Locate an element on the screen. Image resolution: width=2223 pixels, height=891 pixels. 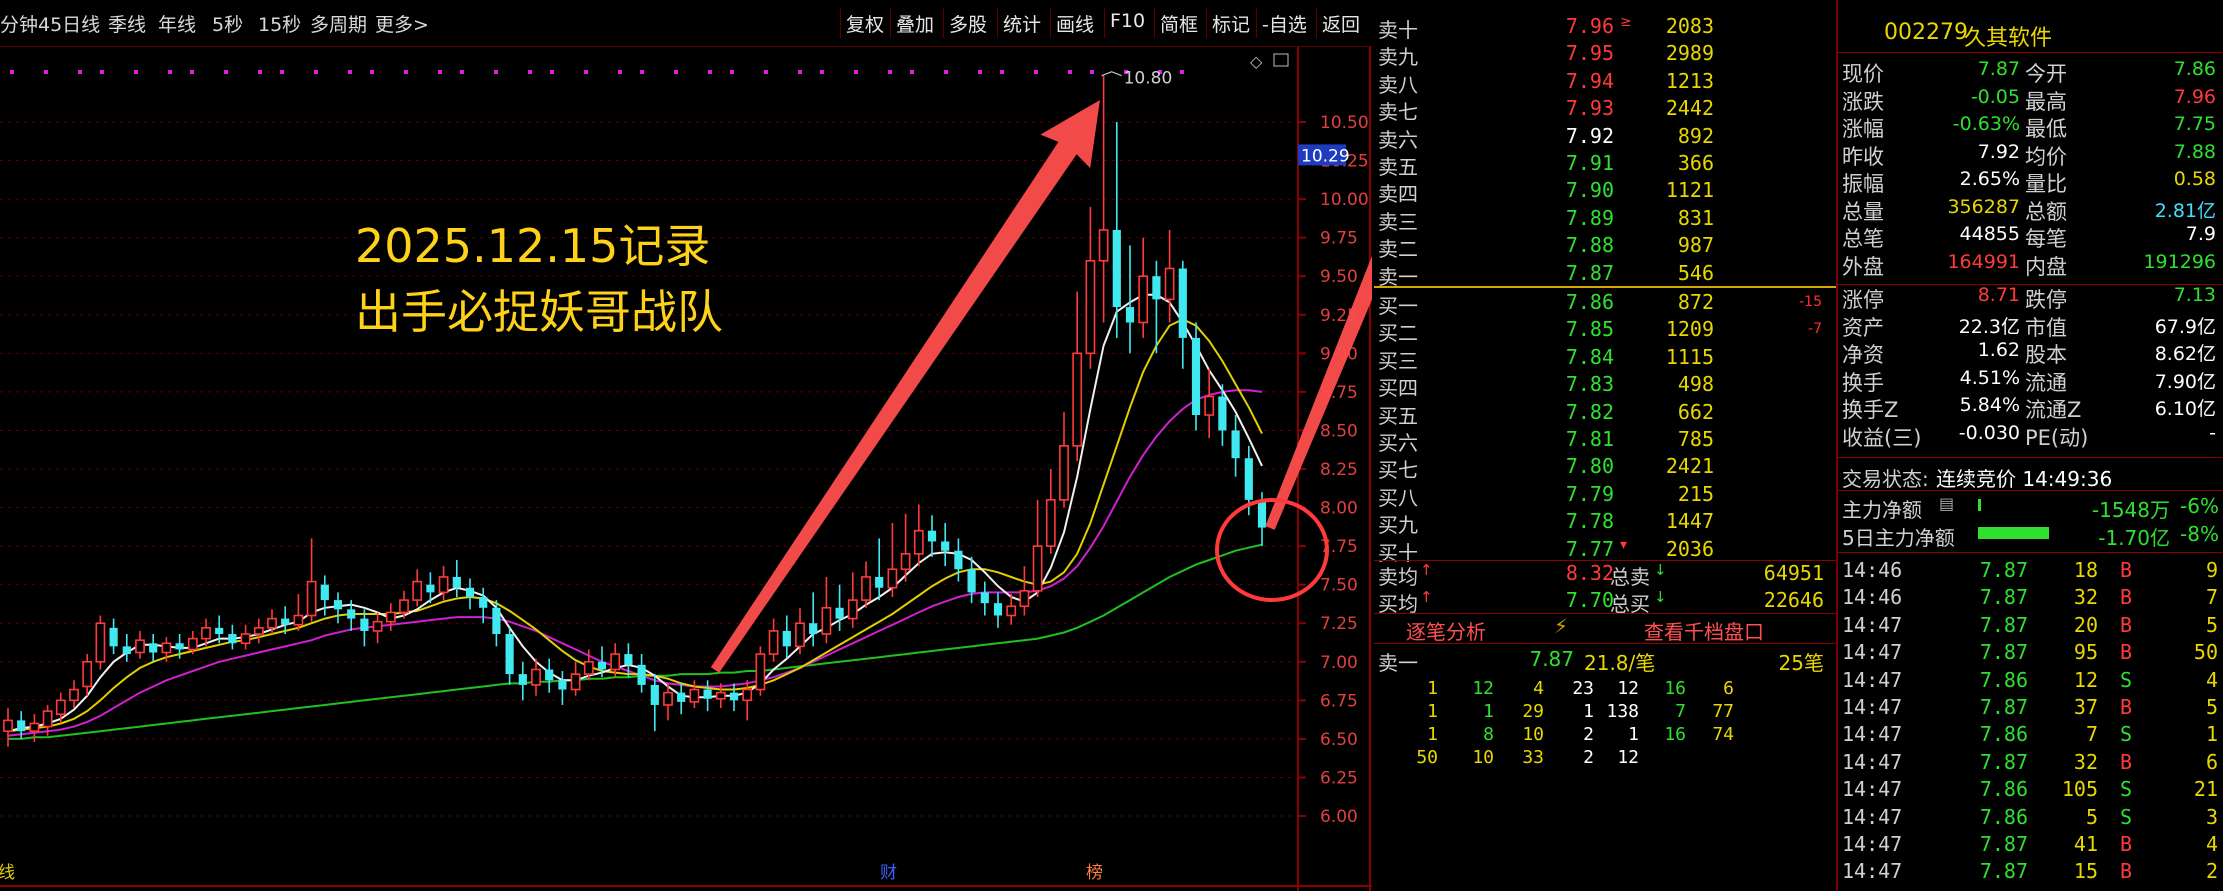
period-tab-6: 多周期 is located at coordinates (338, 23).